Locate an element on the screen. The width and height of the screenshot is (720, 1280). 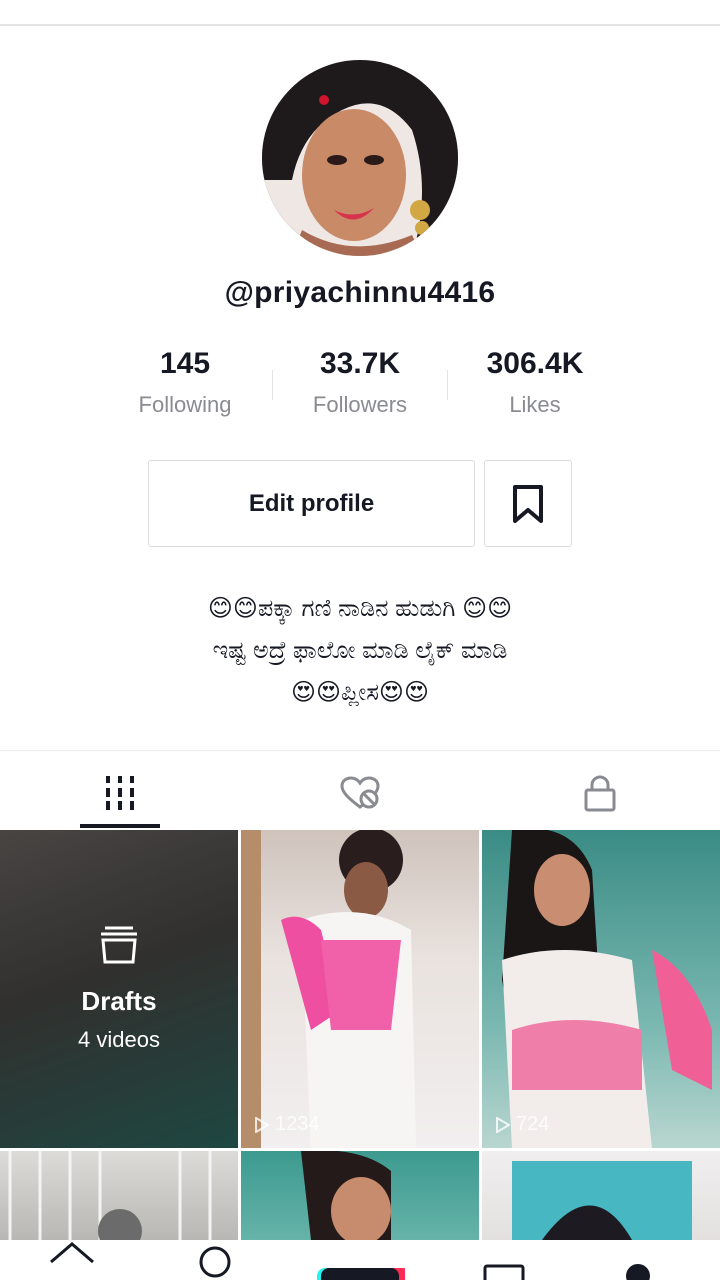
bio-line: ಇಷ್ಟ ಅದ್ರೆ ಫಾಲೋ ಮಾಡಿ ಲೈಕ್ ಮಾಡಿ is located at coordinates (360, 650).